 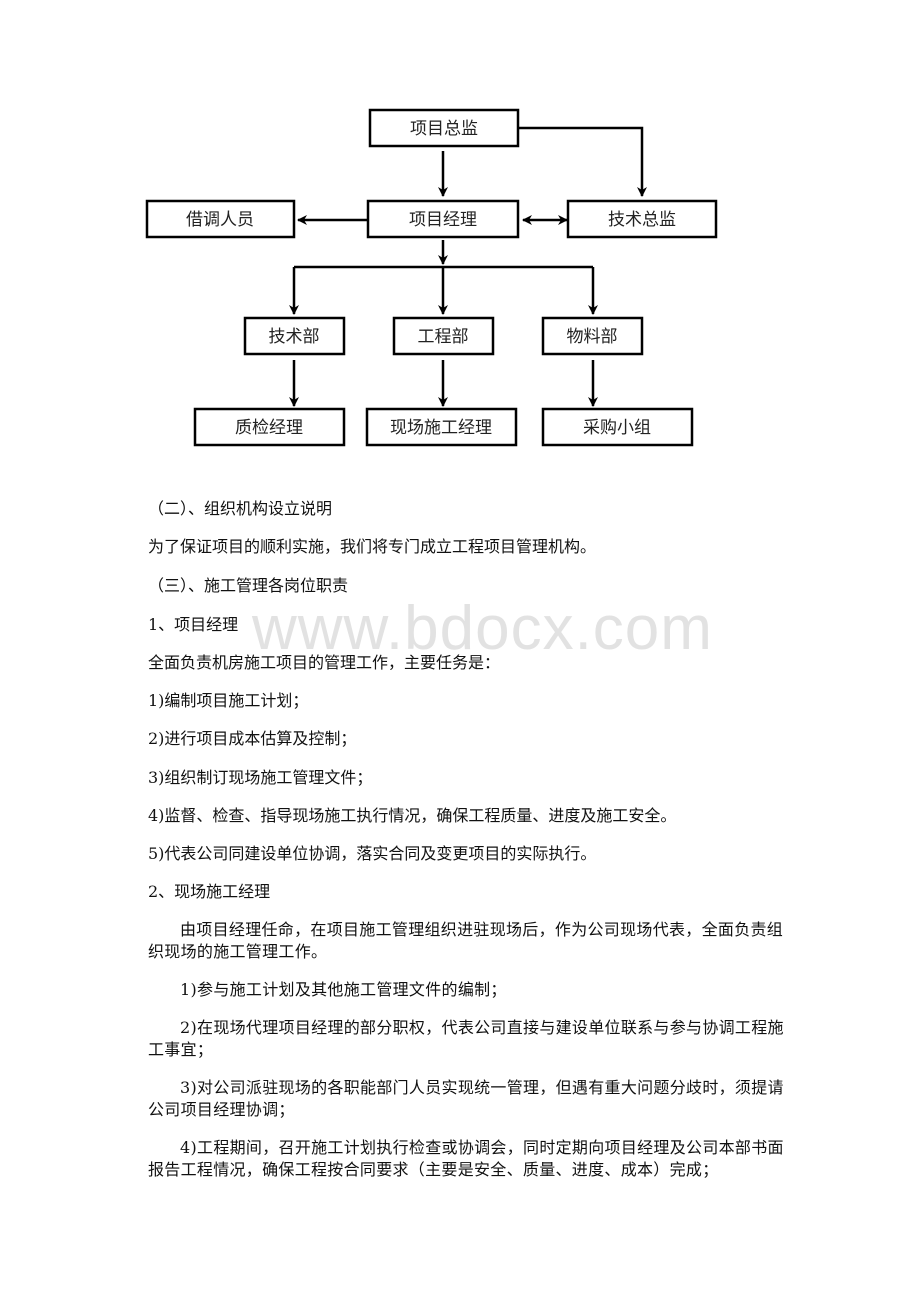 I want to click on role2-title: 2、现场施工经理, so click(x=209, y=891).